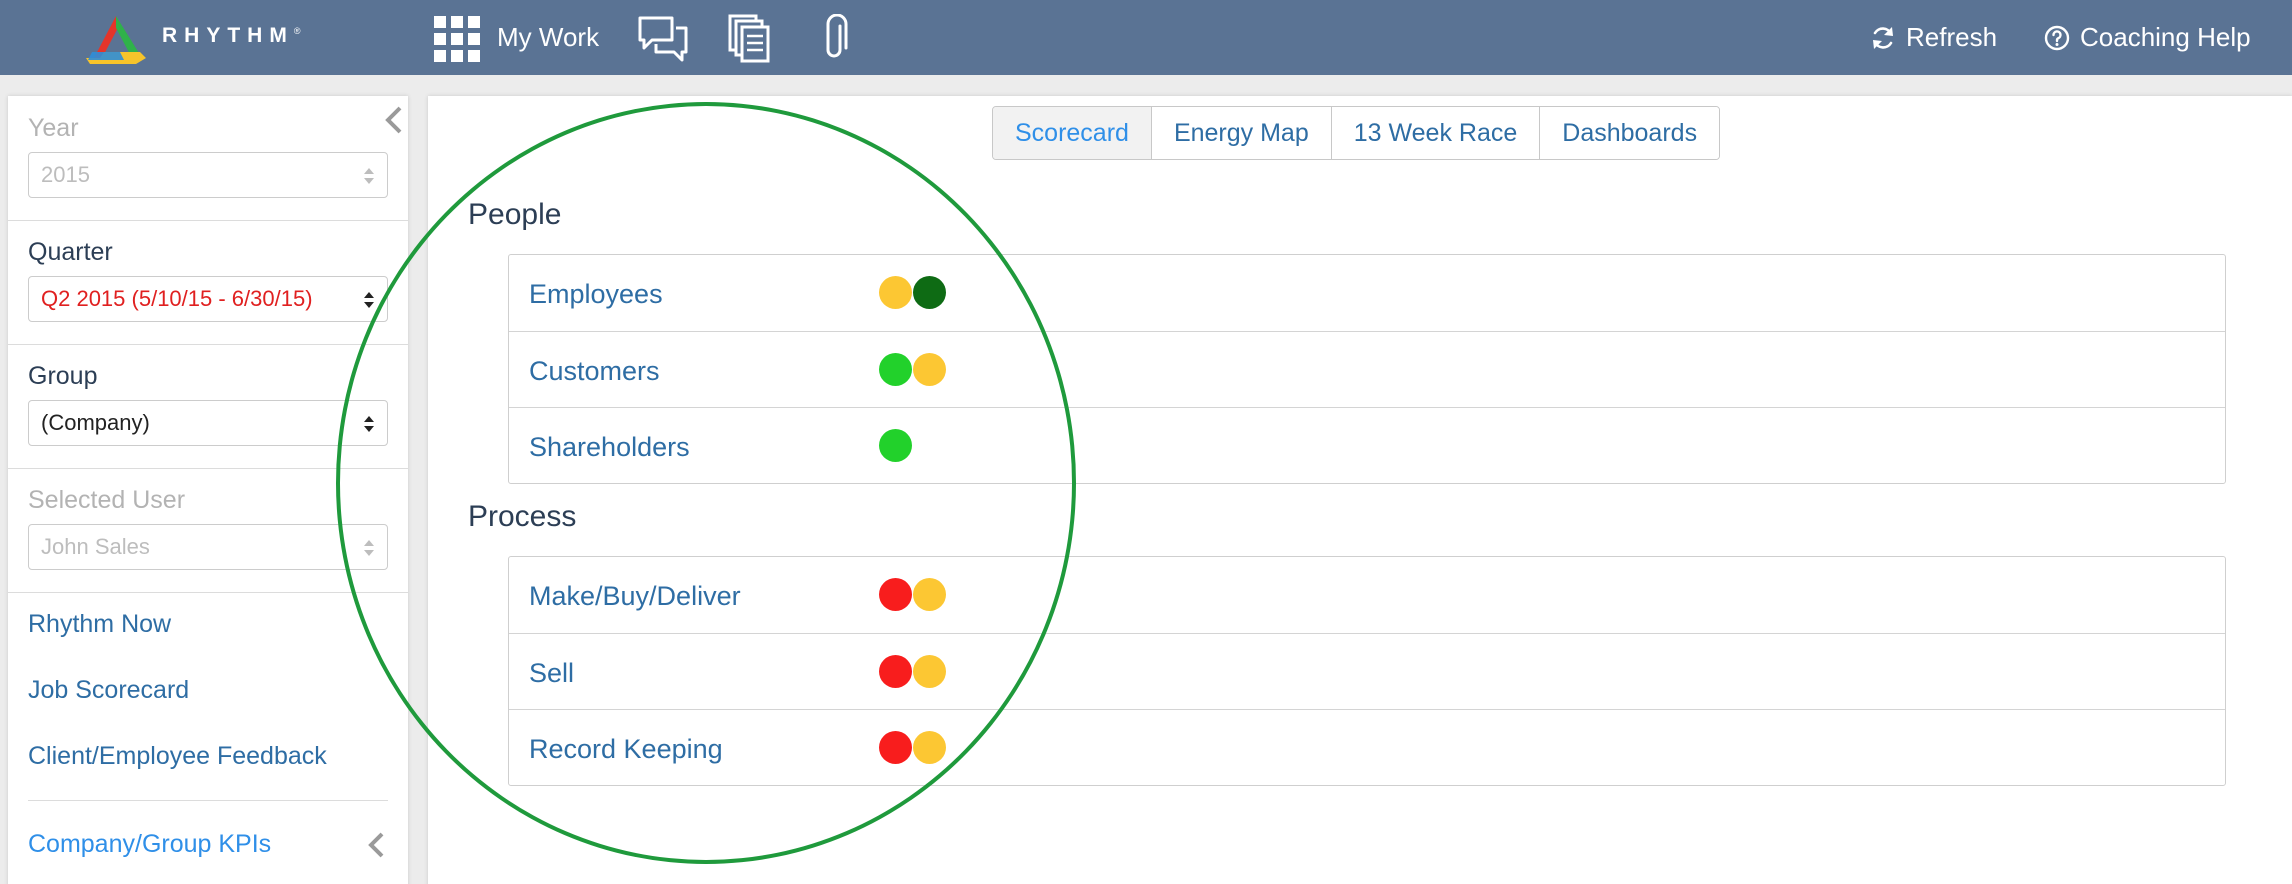  What do you see at coordinates (208, 423) in the screenshot?
I see `group-select: (Company)` at bounding box center [208, 423].